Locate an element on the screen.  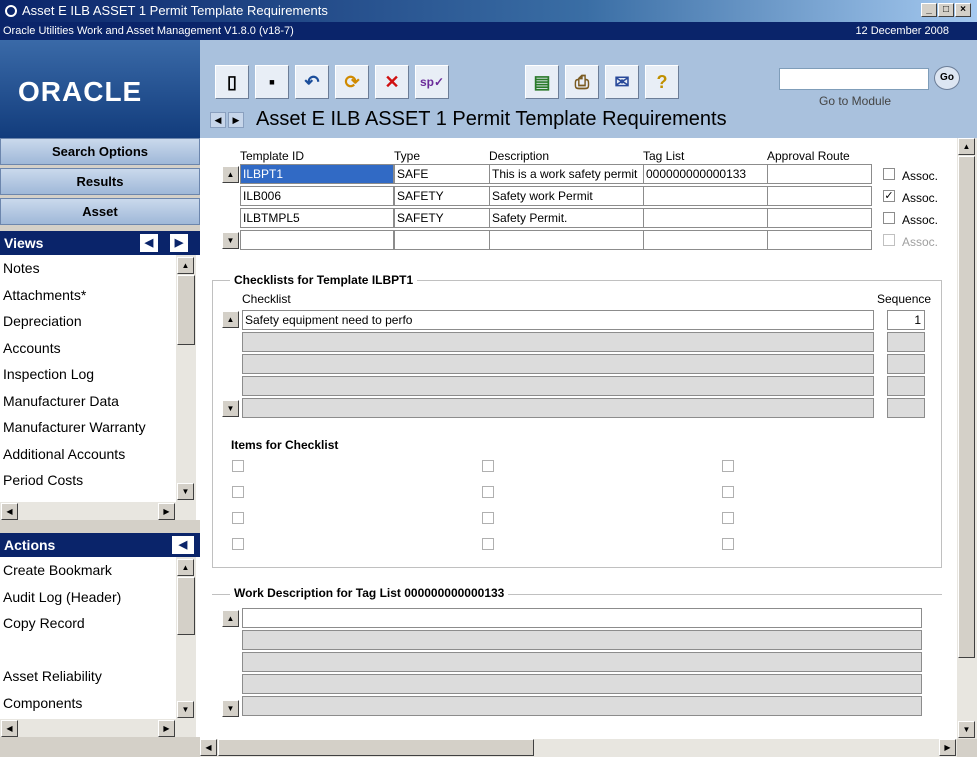
previous-record-icon: ◀ is located at coordinates (218, 120).